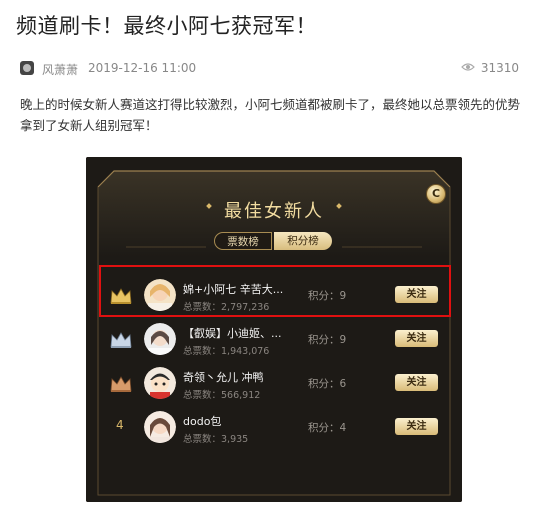 The width and height of the screenshot is (535, 507). I want to click on bronze-crown-icon, so click(121, 384).